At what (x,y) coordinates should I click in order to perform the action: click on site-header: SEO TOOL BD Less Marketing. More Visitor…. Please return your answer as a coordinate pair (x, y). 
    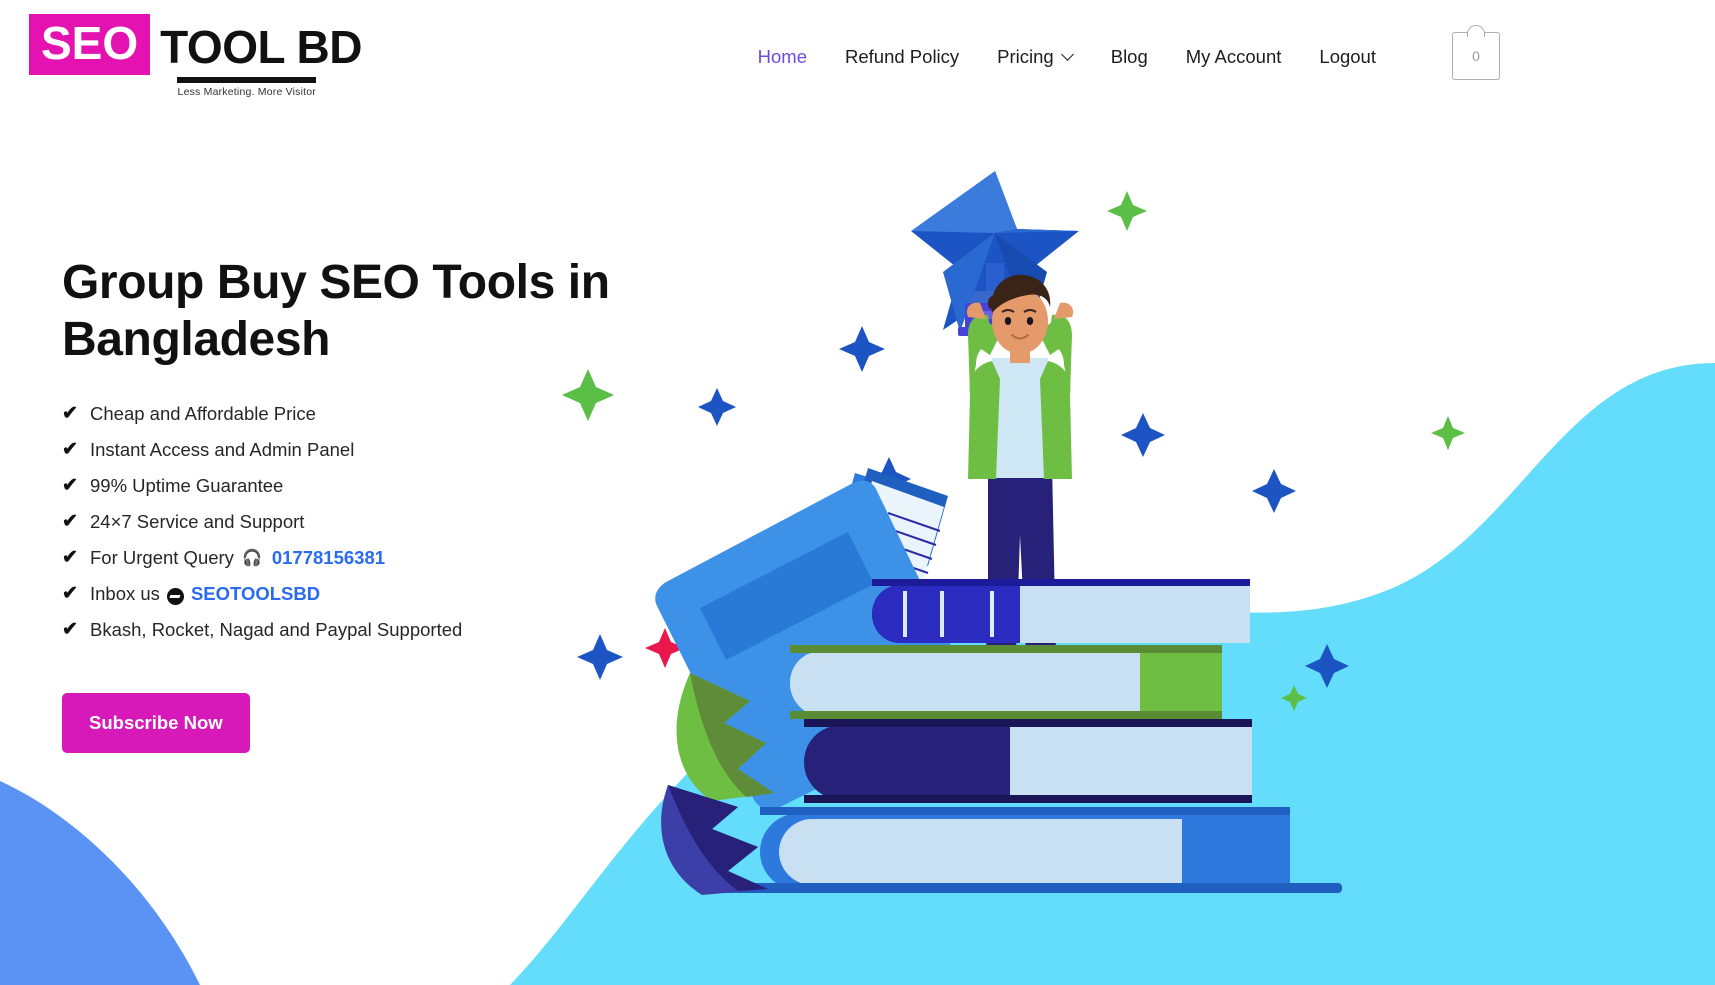
    Looking at the image, I should click on (857, 56).